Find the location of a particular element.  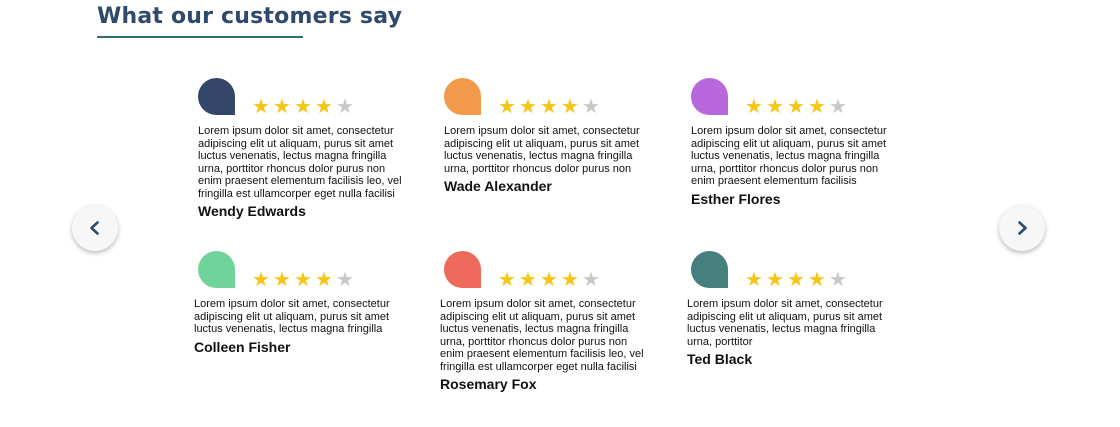

chevron-left-icon is located at coordinates (94, 228).